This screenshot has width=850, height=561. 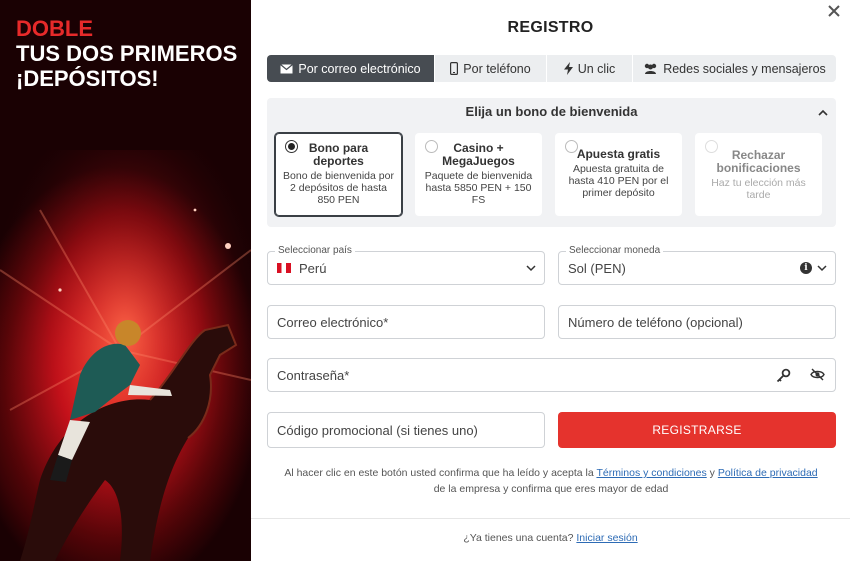 What do you see at coordinates (697, 265) in the screenshot?
I see `currency-select: Seleccionar moneda Sol (PEN) i` at bounding box center [697, 265].